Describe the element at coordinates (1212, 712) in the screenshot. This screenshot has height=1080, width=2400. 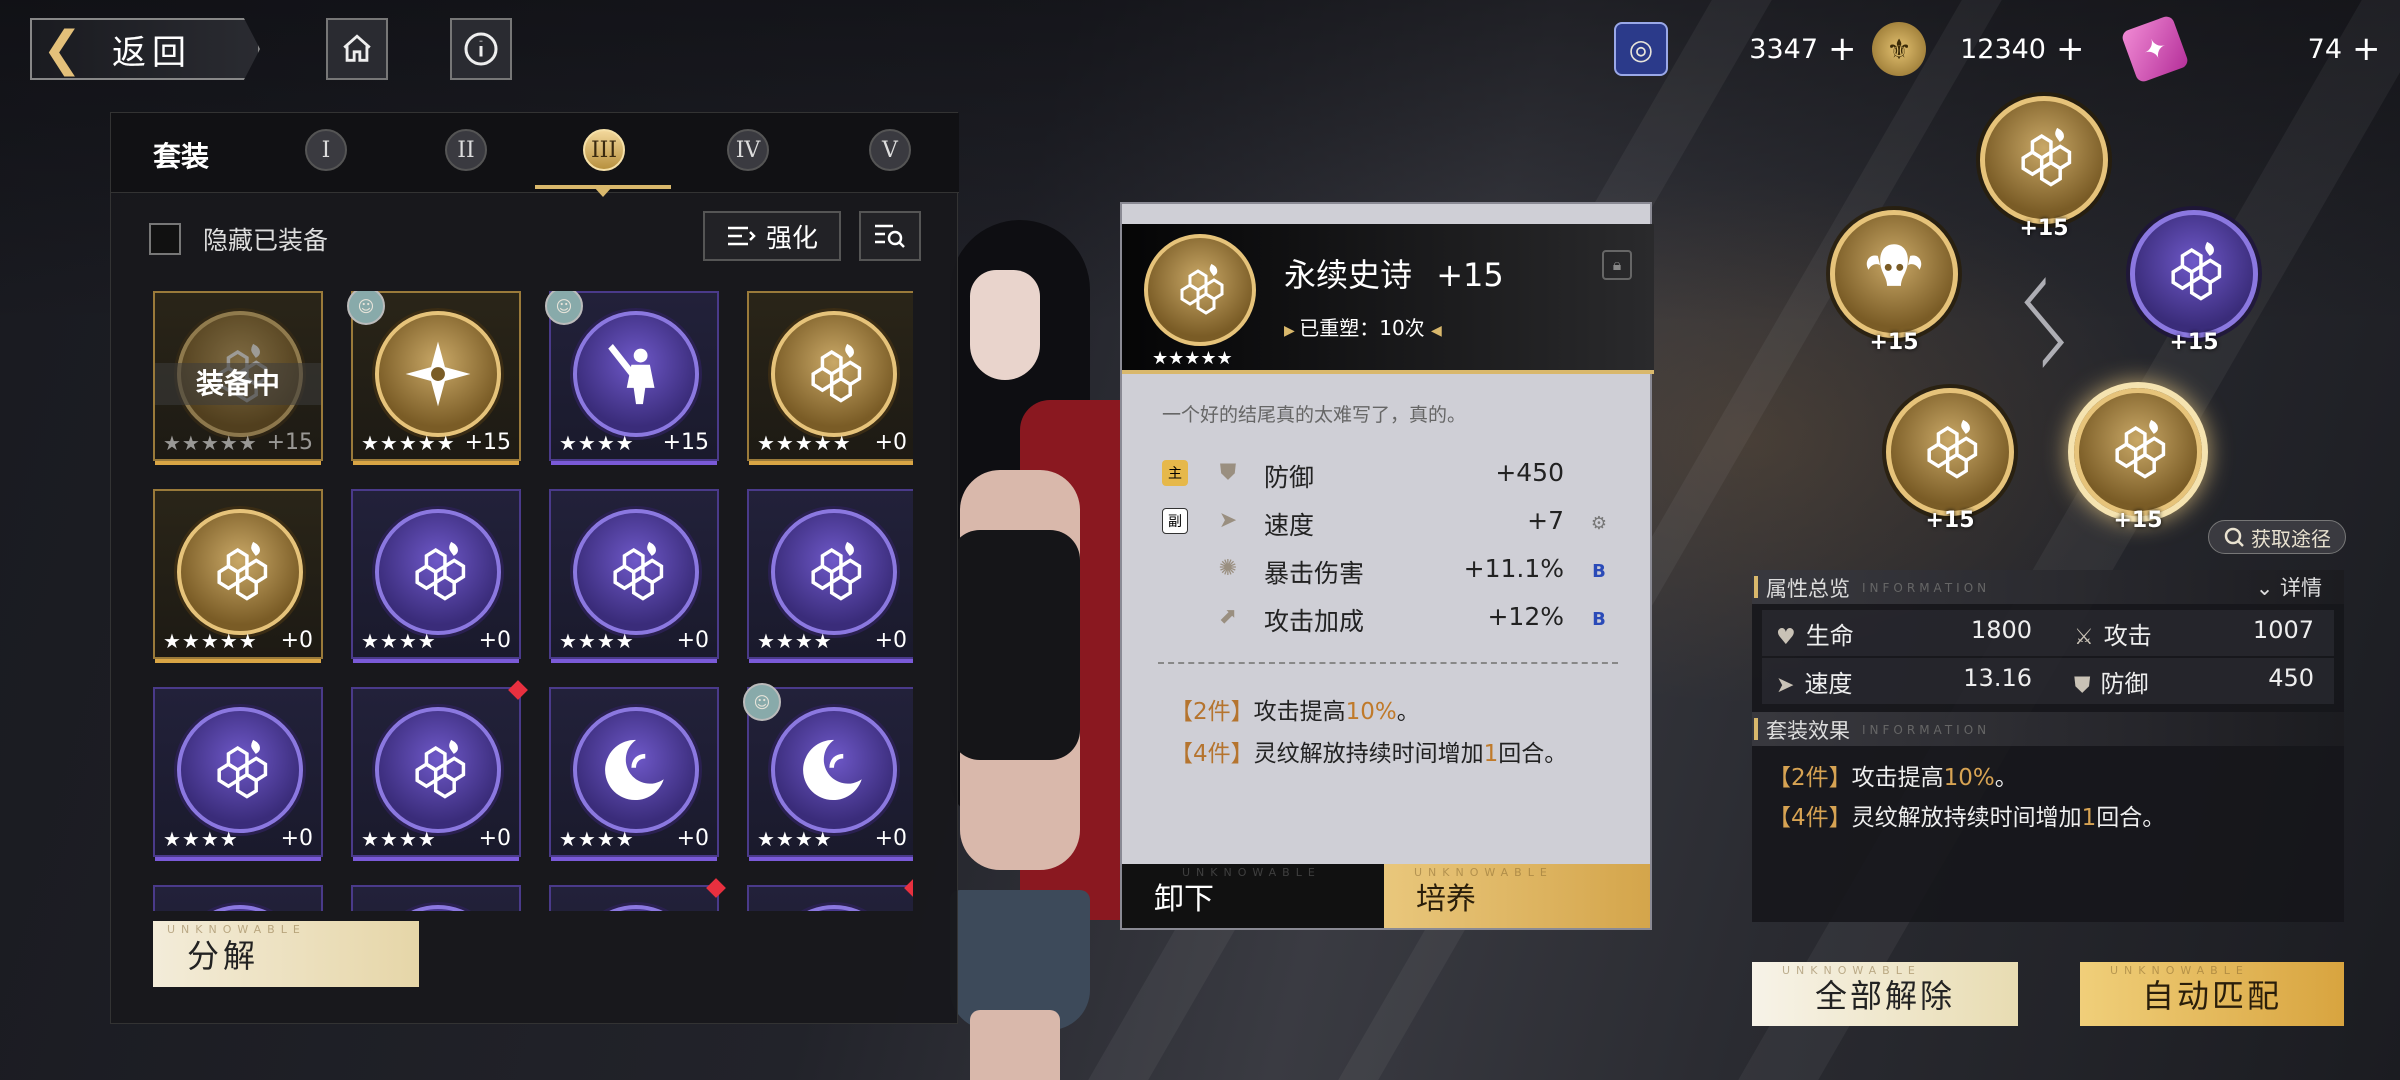
I see `set-bonus-2-bracket: 【2件】` at that location.